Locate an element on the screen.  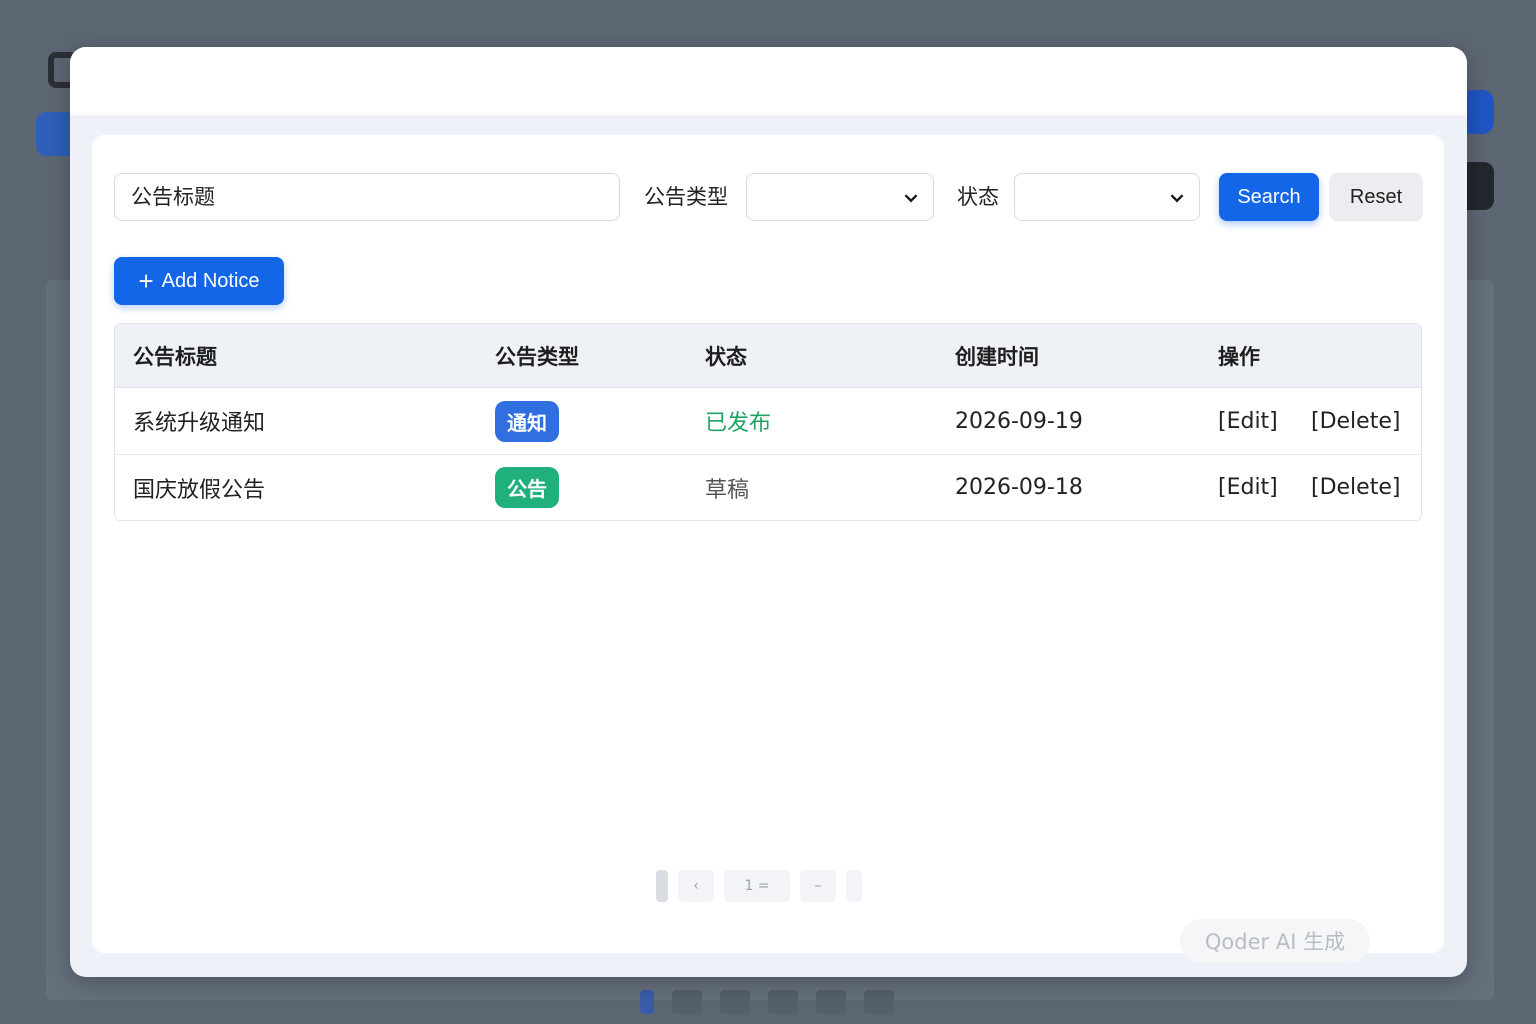
pagination: ‹ 1 = – is located at coordinates (759, 886).